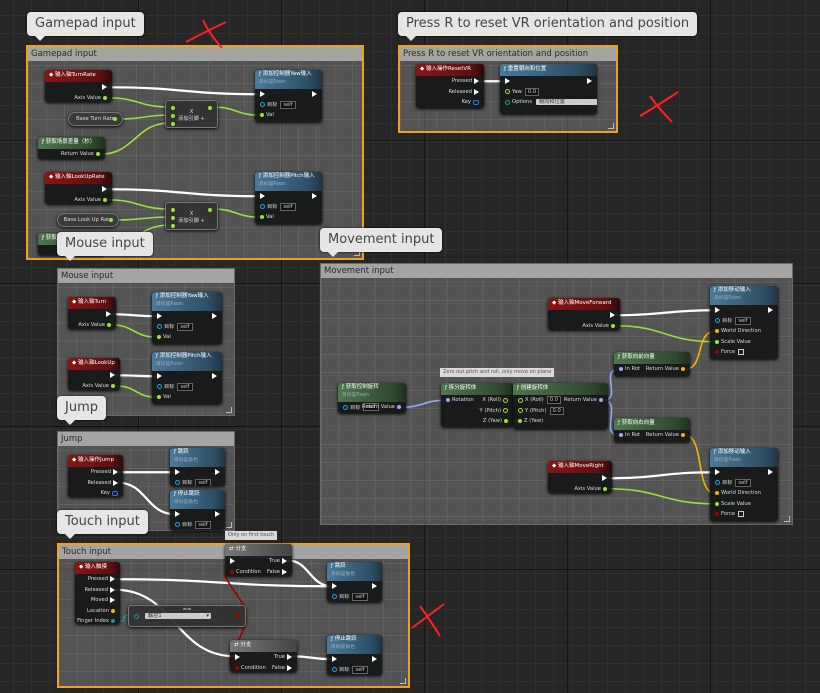  Describe the element at coordinates (284, 657) in the screenshot. I see `output-pin: True` at that location.